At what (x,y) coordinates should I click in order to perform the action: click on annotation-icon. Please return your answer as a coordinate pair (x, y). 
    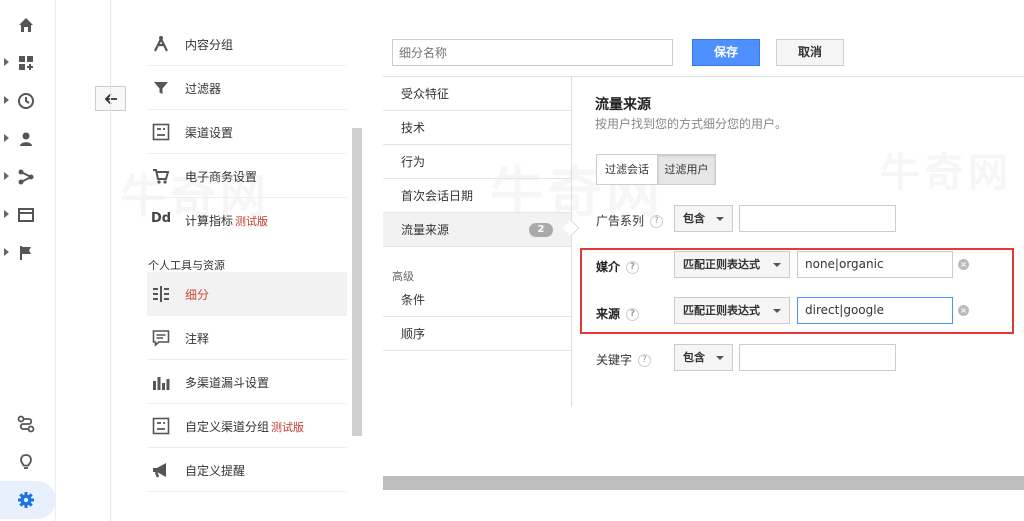
    Looking at the image, I should click on (161, 338).